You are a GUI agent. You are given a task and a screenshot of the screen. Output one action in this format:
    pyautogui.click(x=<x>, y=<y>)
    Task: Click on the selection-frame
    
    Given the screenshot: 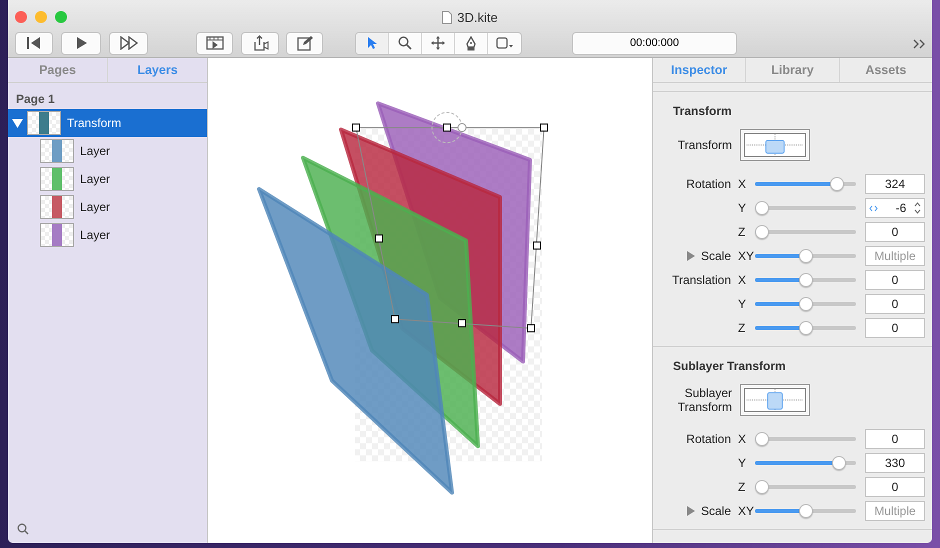 What is the action you would take?
    pyautogui.click(x=450, y=222)
    